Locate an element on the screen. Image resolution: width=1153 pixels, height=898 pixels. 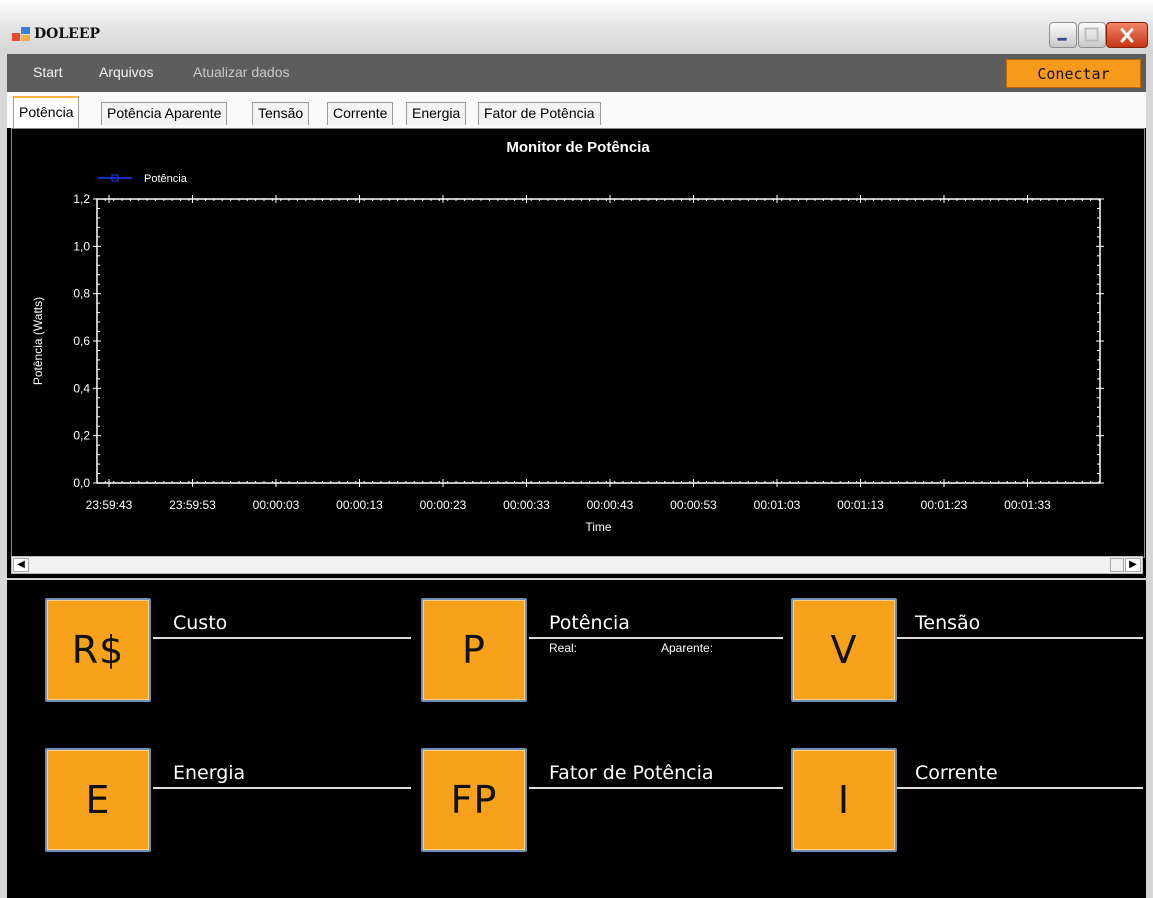
app-icon is located at coordinates (21, 34).